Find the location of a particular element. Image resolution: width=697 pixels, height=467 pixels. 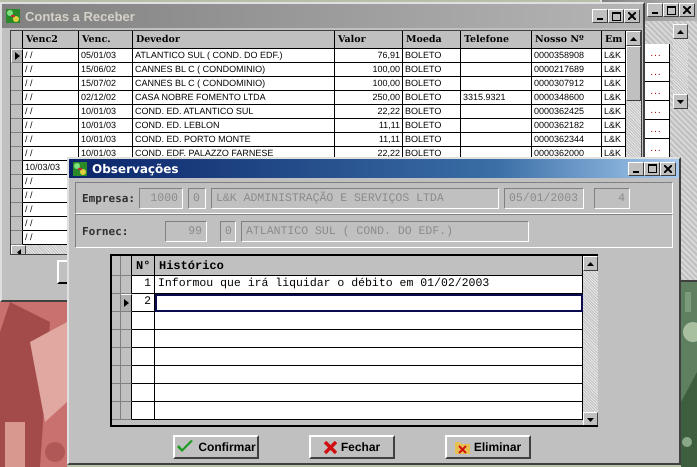

table-cell: 0000362425 is located at coordinates (567, 112).